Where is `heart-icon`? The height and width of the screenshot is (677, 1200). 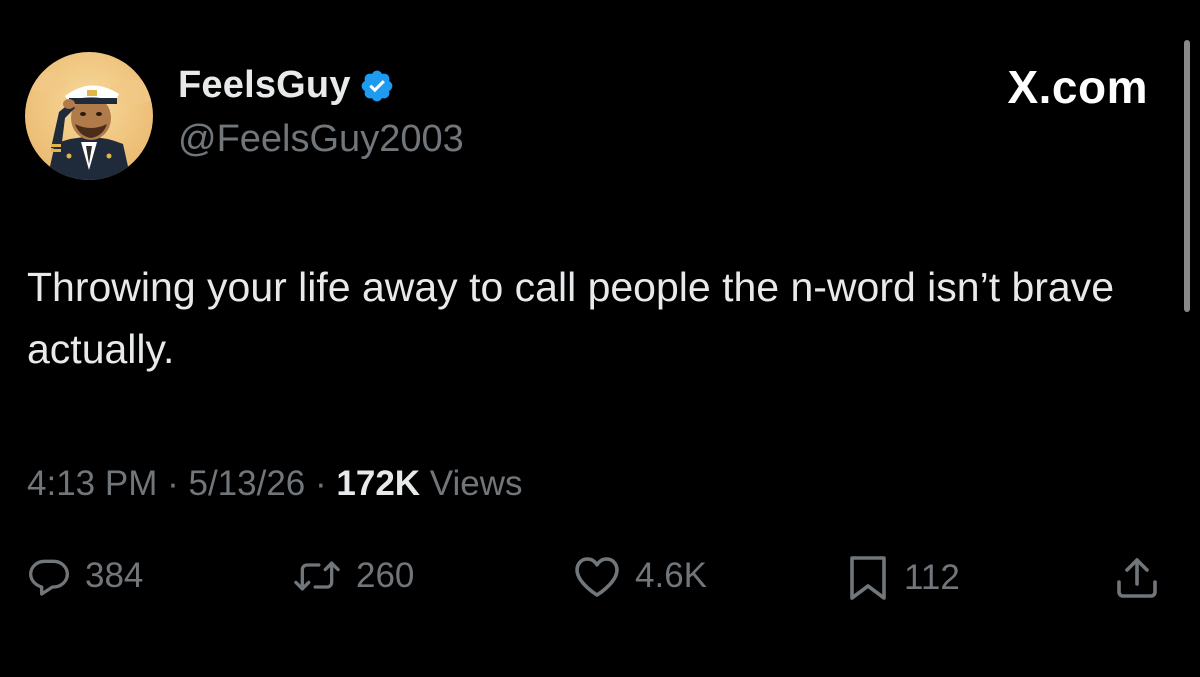 heart-icon is located at coordinates (597, 577).